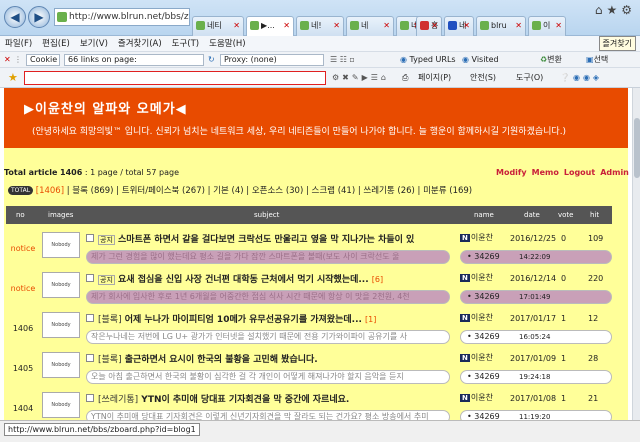 Image resolution: width=640 pixels, height=442 pixels. Describe the element at coordinates (18, 44) in the screenshot. I see `menu-file: 파일(F)` at that location.